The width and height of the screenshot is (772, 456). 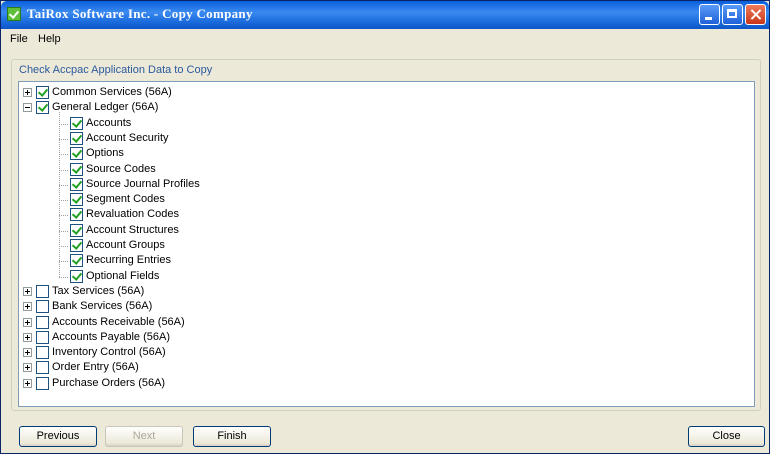 I want to click on tree-item-label: Bank Services (56A), so click(x=102, y=306).